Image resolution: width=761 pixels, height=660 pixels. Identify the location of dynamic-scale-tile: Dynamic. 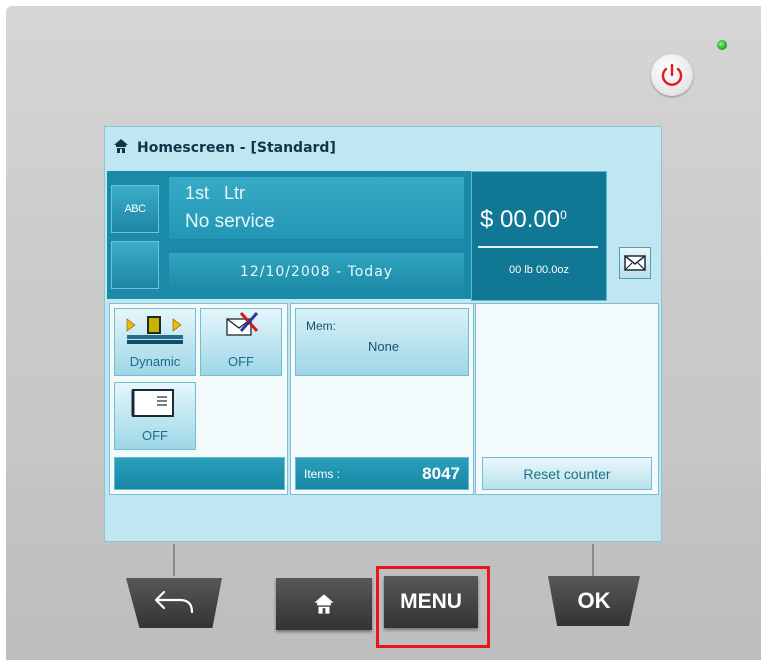
(155, 342).